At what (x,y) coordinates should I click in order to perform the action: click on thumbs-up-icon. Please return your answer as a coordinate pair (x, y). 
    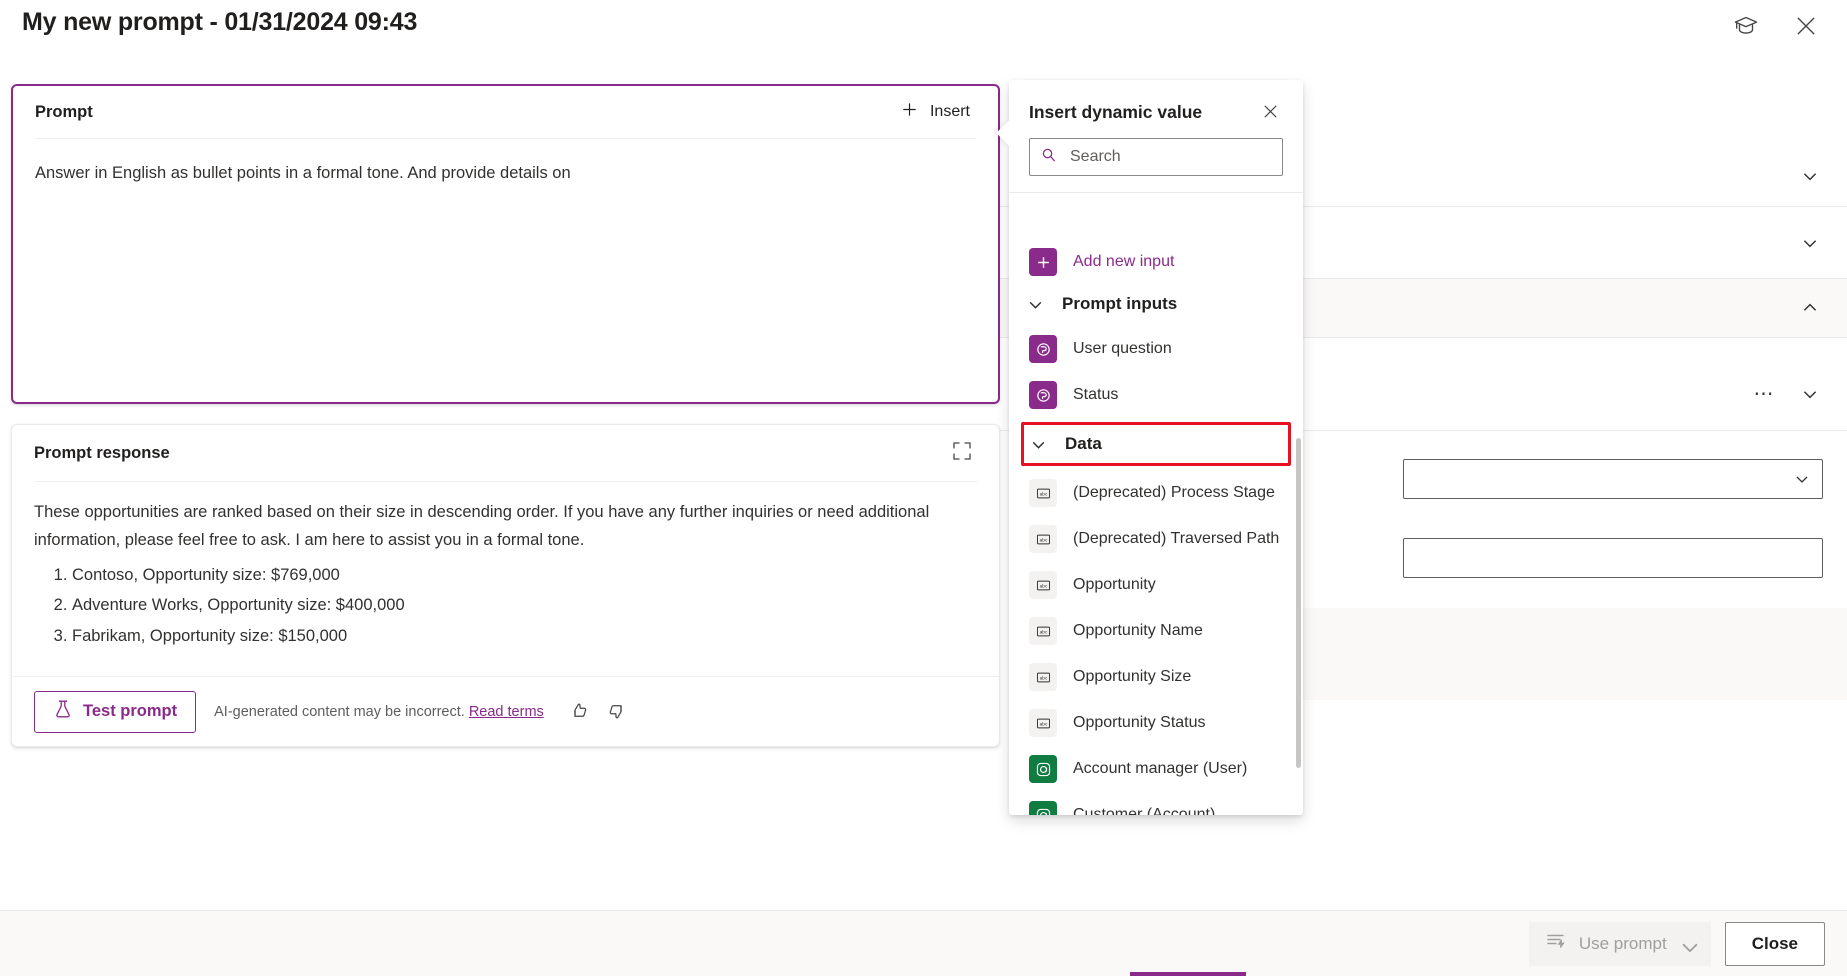
    Looking at the image, I should click on (580, 712).